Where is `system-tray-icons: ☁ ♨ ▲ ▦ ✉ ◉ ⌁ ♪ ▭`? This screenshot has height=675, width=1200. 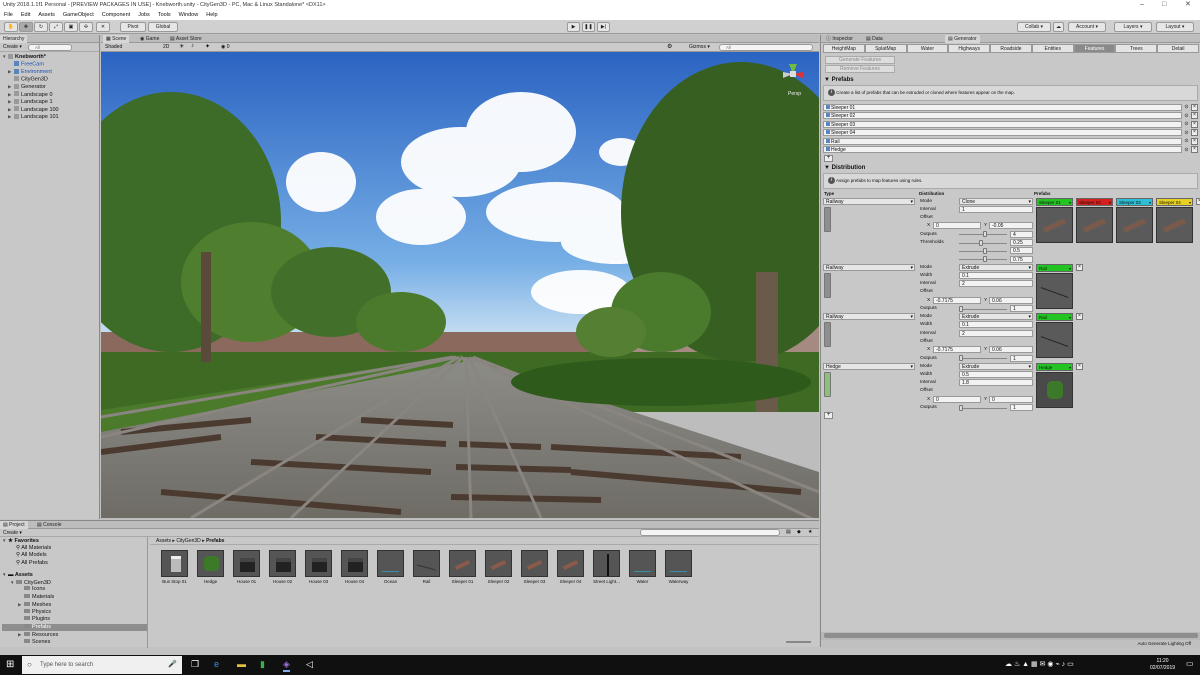 system-tray-icons: ☁ ♨ ▲ ▦ ✉ ◉ ⌁ ♪ ▭ is located at coordinates (1039, 664).